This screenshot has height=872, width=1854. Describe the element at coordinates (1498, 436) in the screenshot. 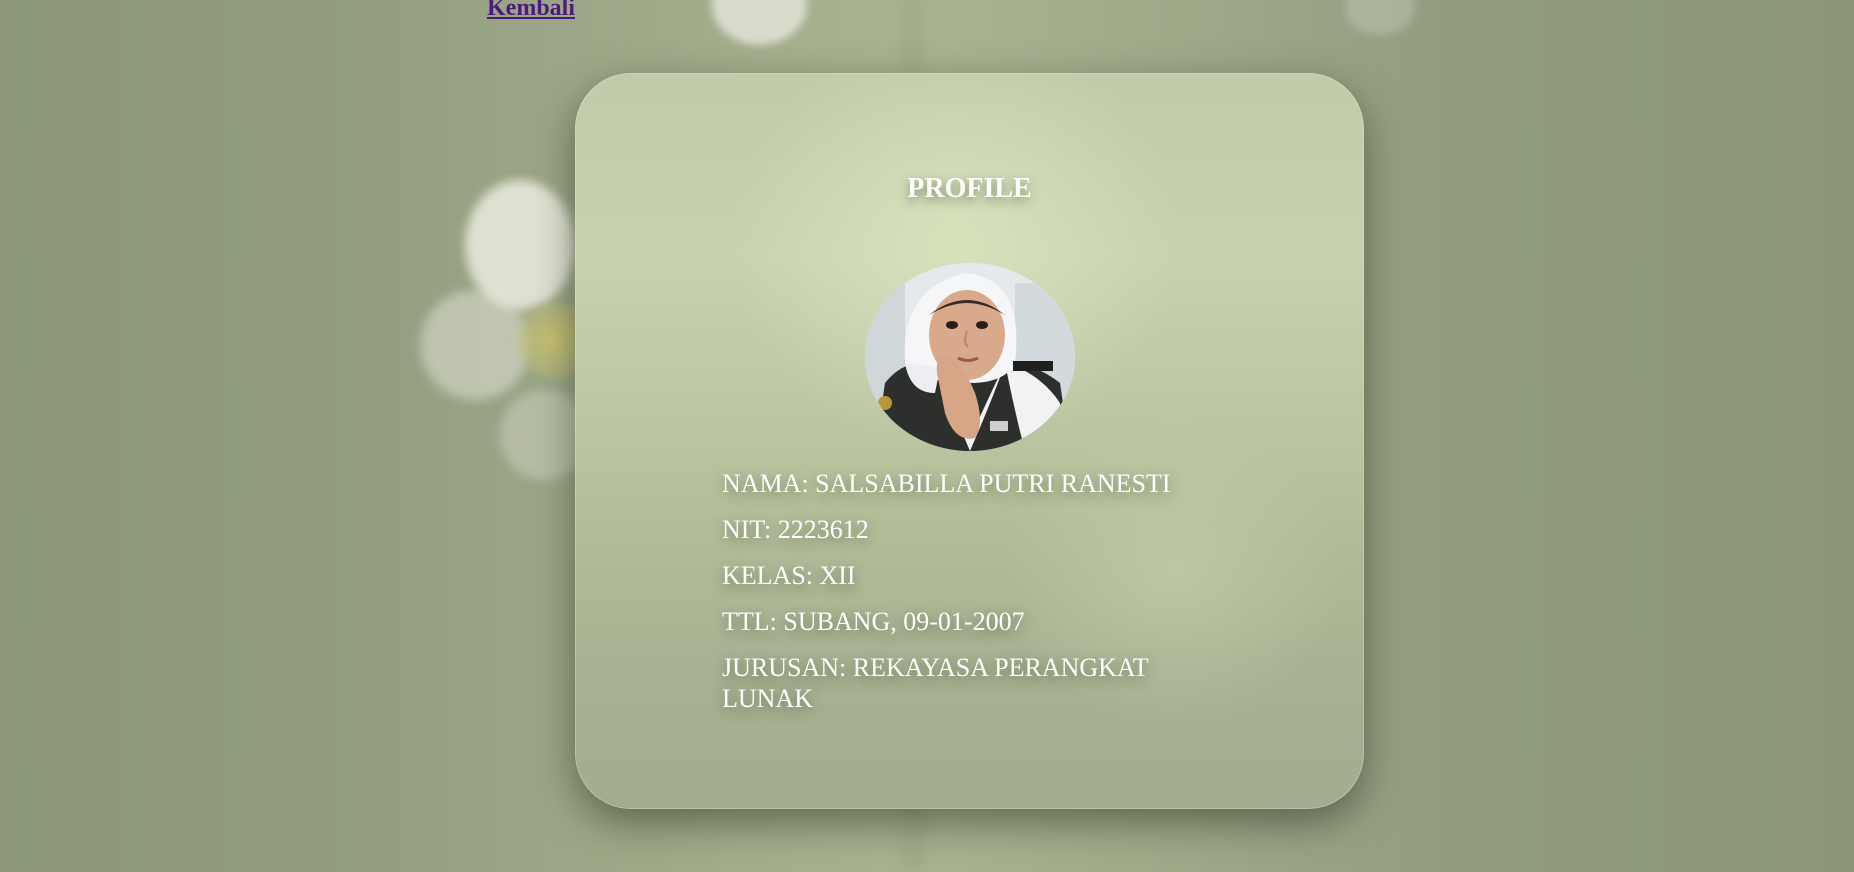

I see `background-stripe` at that location.